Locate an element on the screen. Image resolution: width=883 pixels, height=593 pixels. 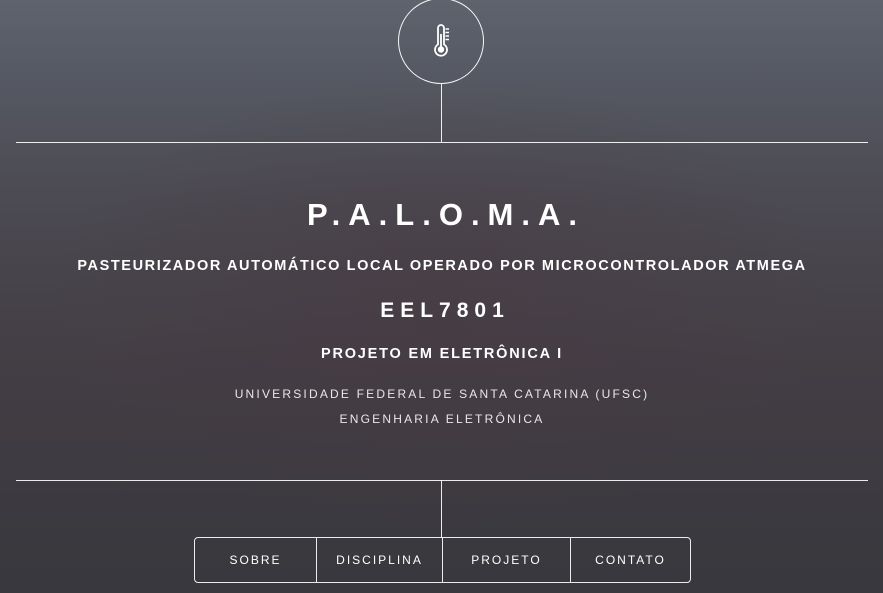
course-code: EEL7801 is located at coordinates (445, 310).